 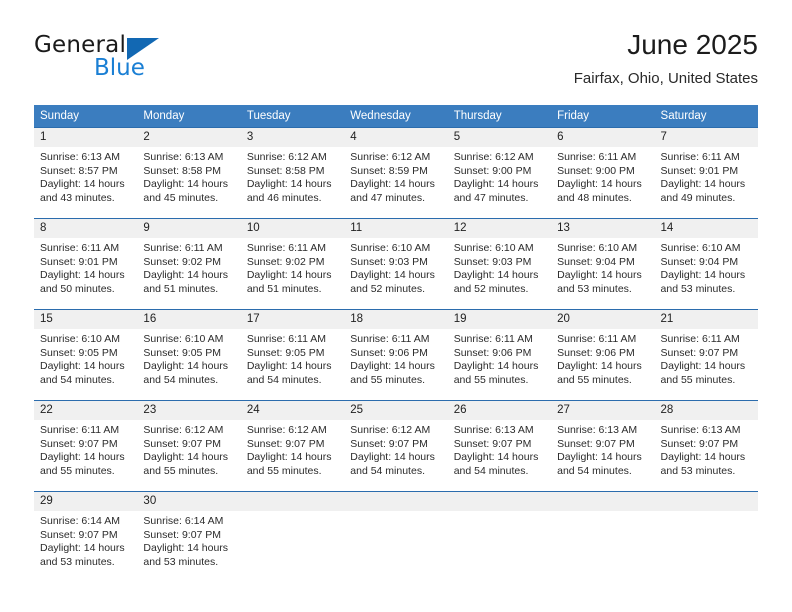 I want to click on day-number: 15, so click(x=86, y=319).